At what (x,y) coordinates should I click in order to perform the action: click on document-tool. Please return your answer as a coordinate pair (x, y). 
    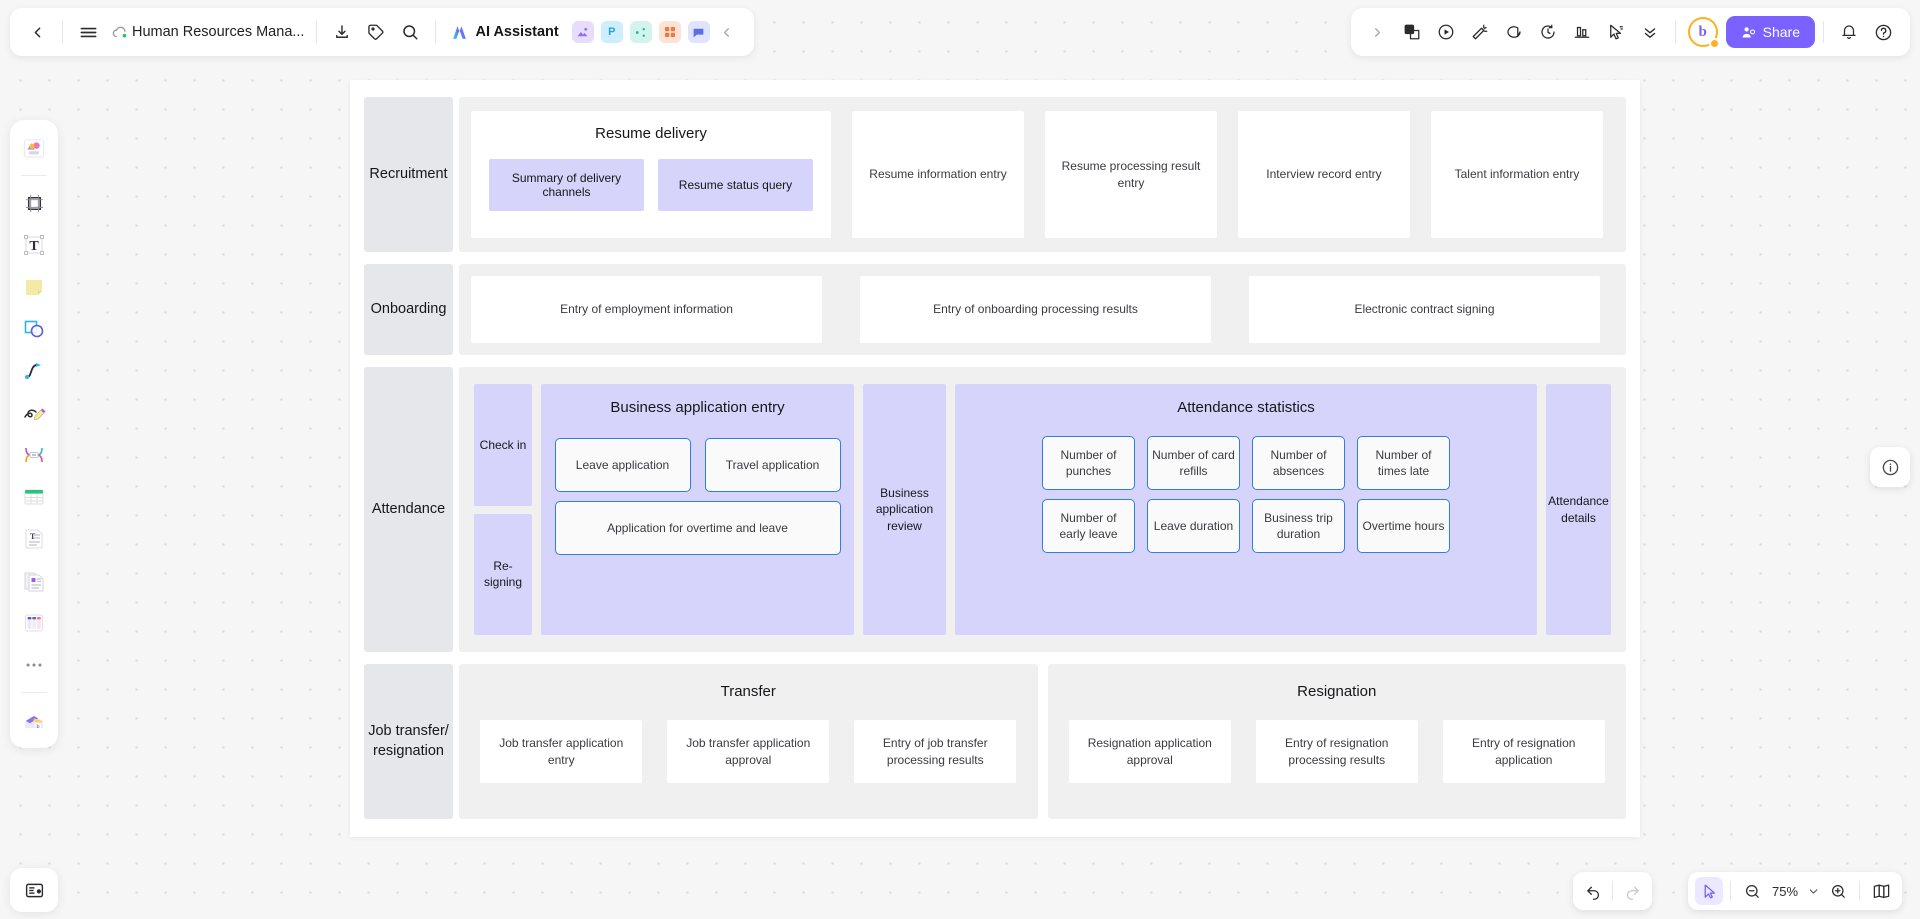
    Looking at the image, I should click on (34, 581).